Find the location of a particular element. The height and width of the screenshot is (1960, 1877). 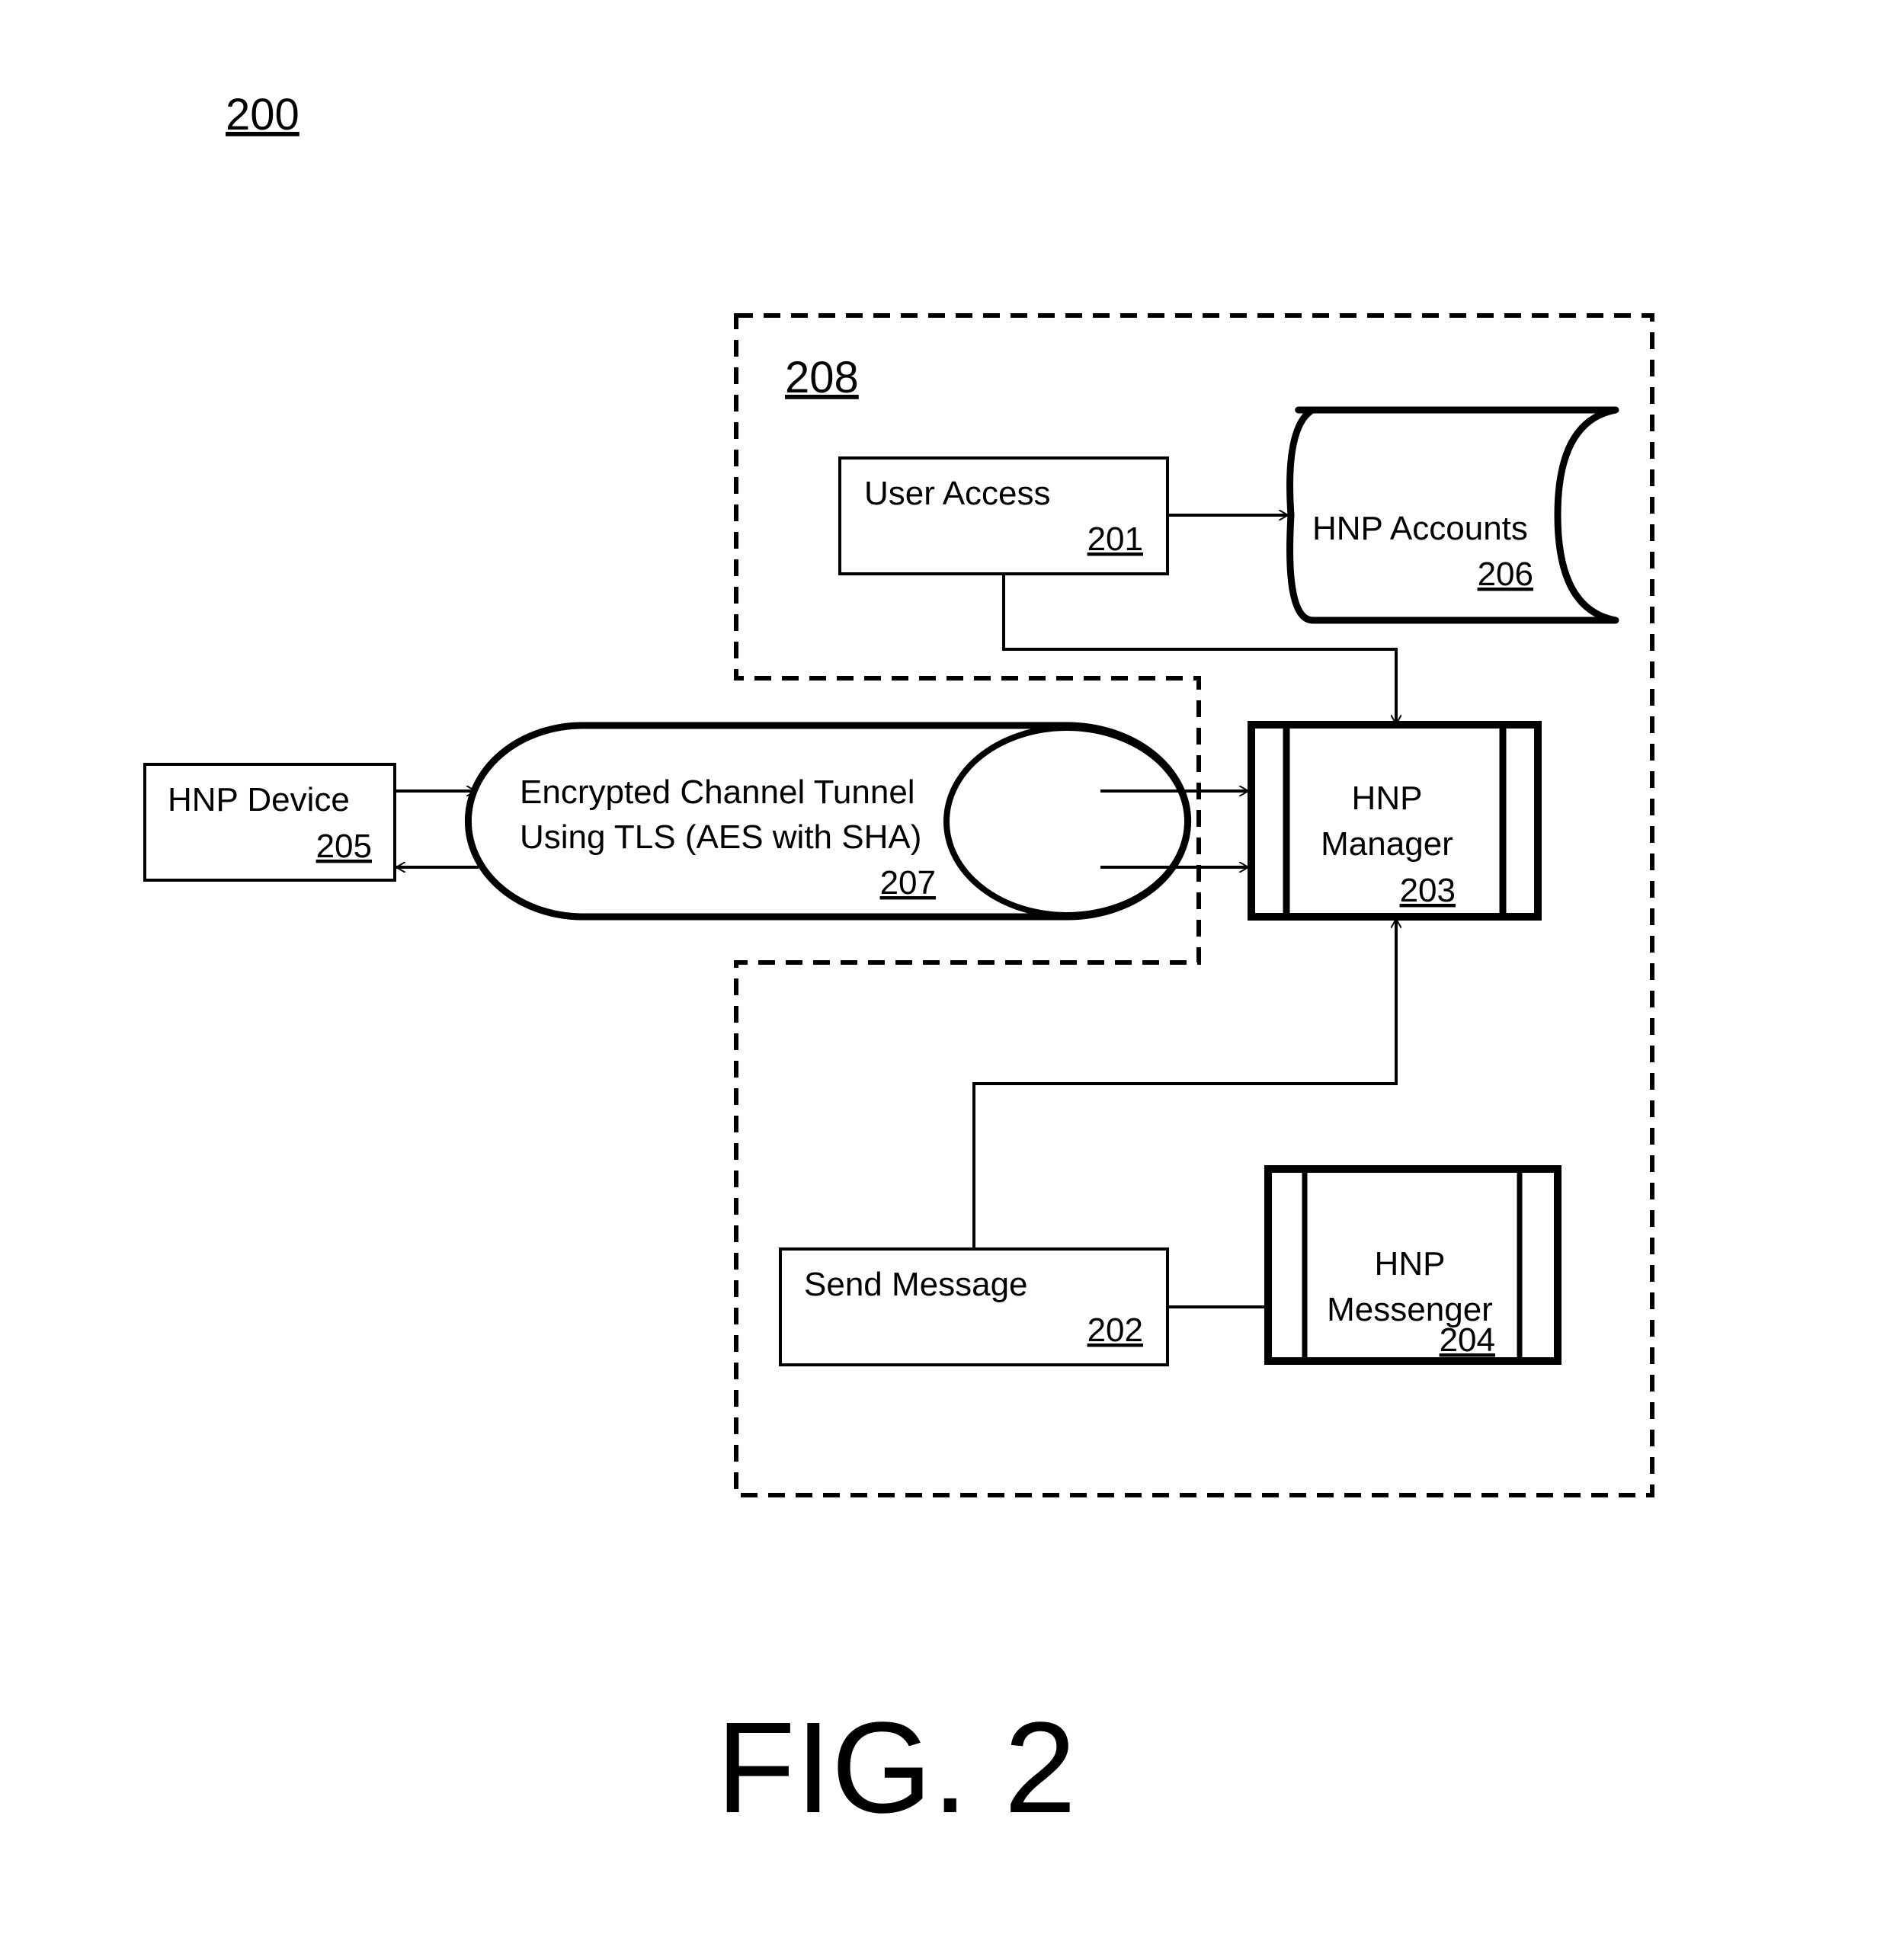

send-message-node: Send Message 202 is located at coordinates (974, 1306).